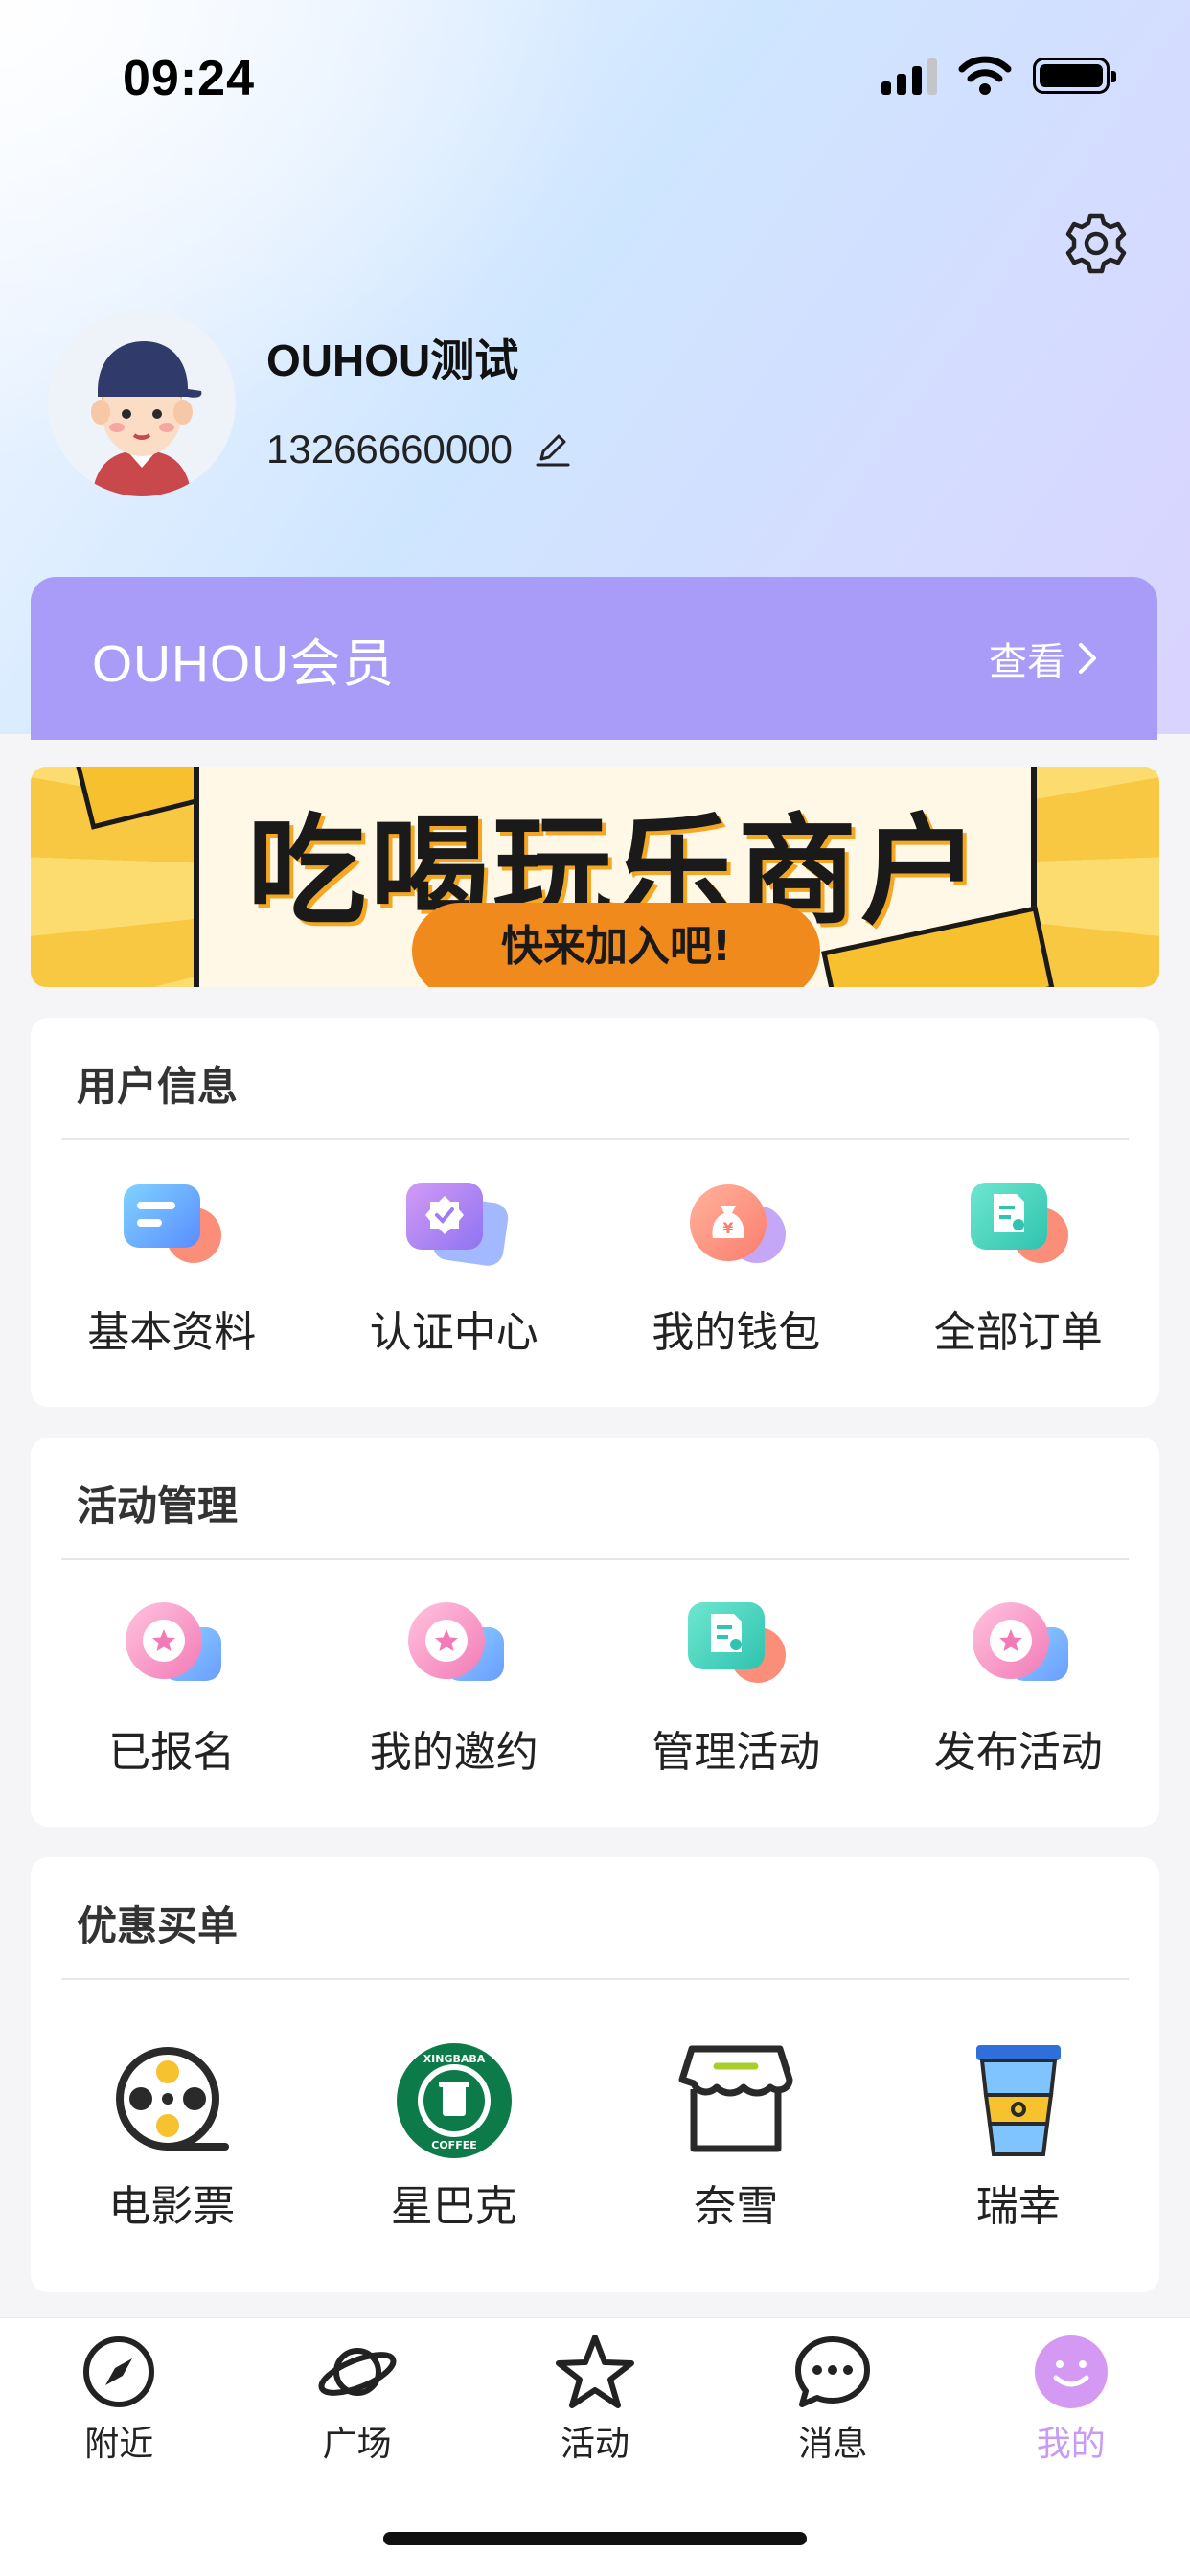 Image resolution: width=1190 pixels, height=2576 pixels. I want to click on member-view-button: 查看, so click(1044, 658).